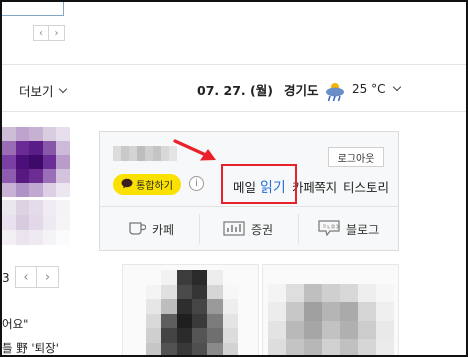 The image size is (468, 357). I want to click on panel-divider, so click(249, 206).